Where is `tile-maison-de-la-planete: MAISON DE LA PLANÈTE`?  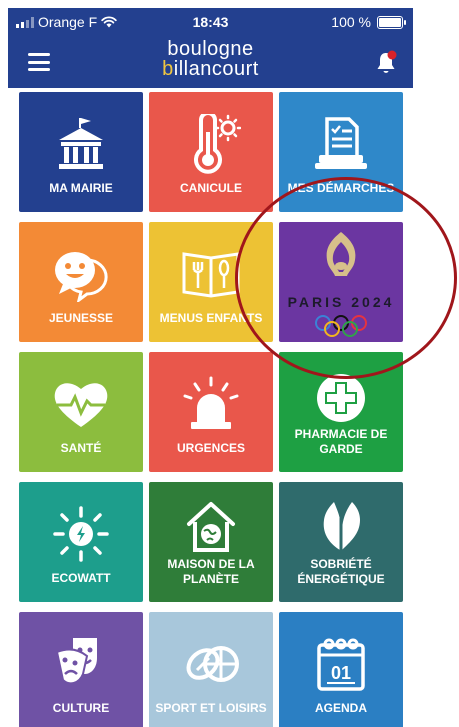
tile-maison-de-la-planete: MAISON DE LA PLANÈTE is located at coordinates (211, 542).